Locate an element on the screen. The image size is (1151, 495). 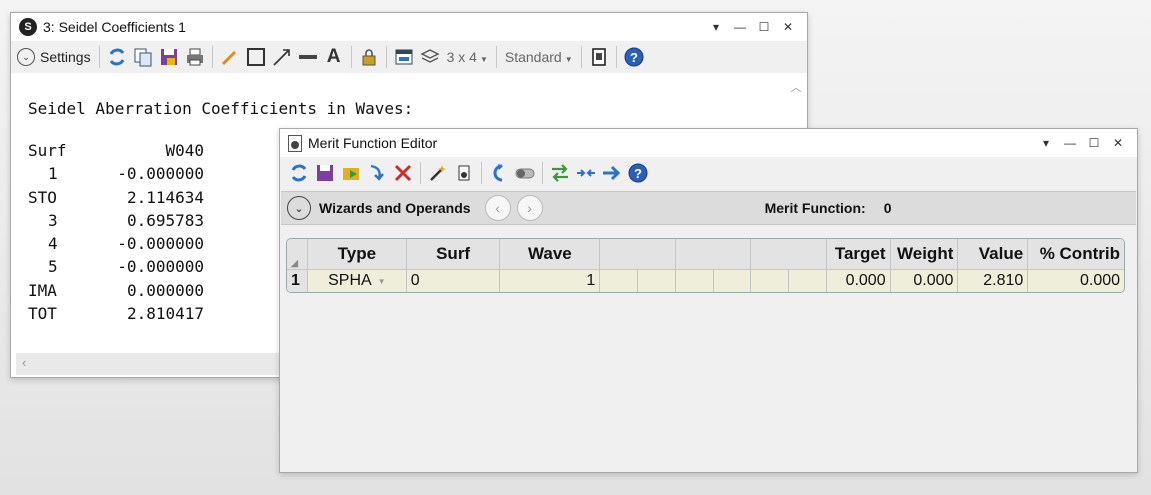
pencil-icon is located at coordinates (230, 57).